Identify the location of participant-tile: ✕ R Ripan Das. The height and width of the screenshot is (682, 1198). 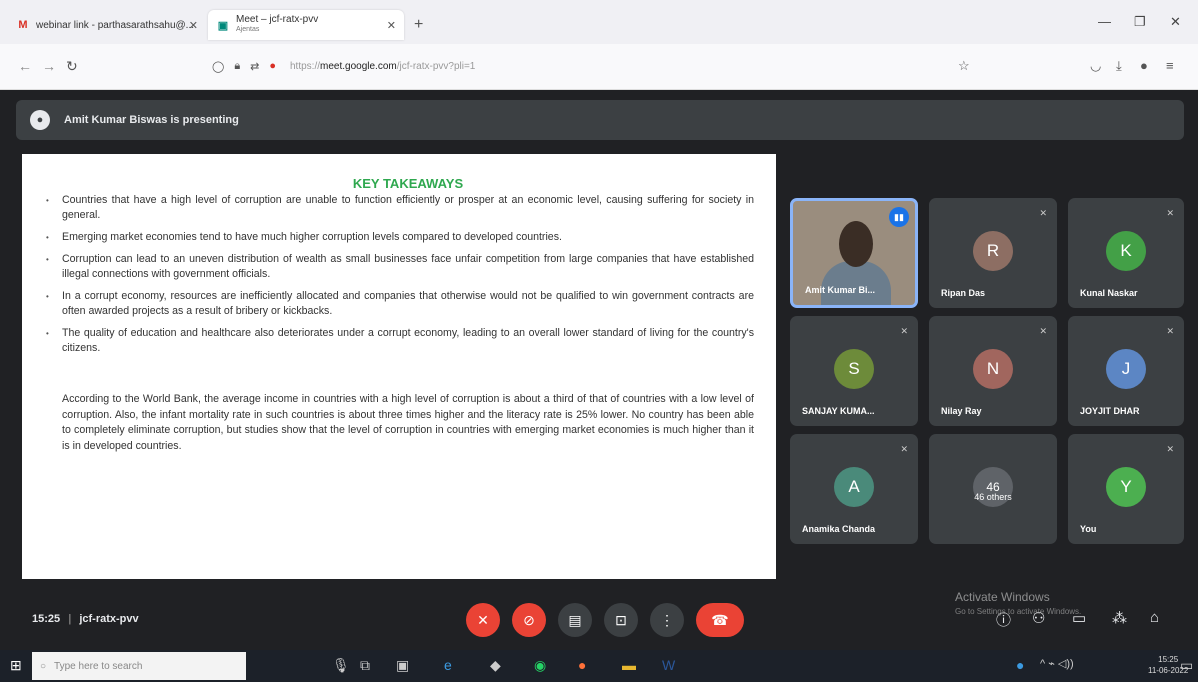
(993, 253).